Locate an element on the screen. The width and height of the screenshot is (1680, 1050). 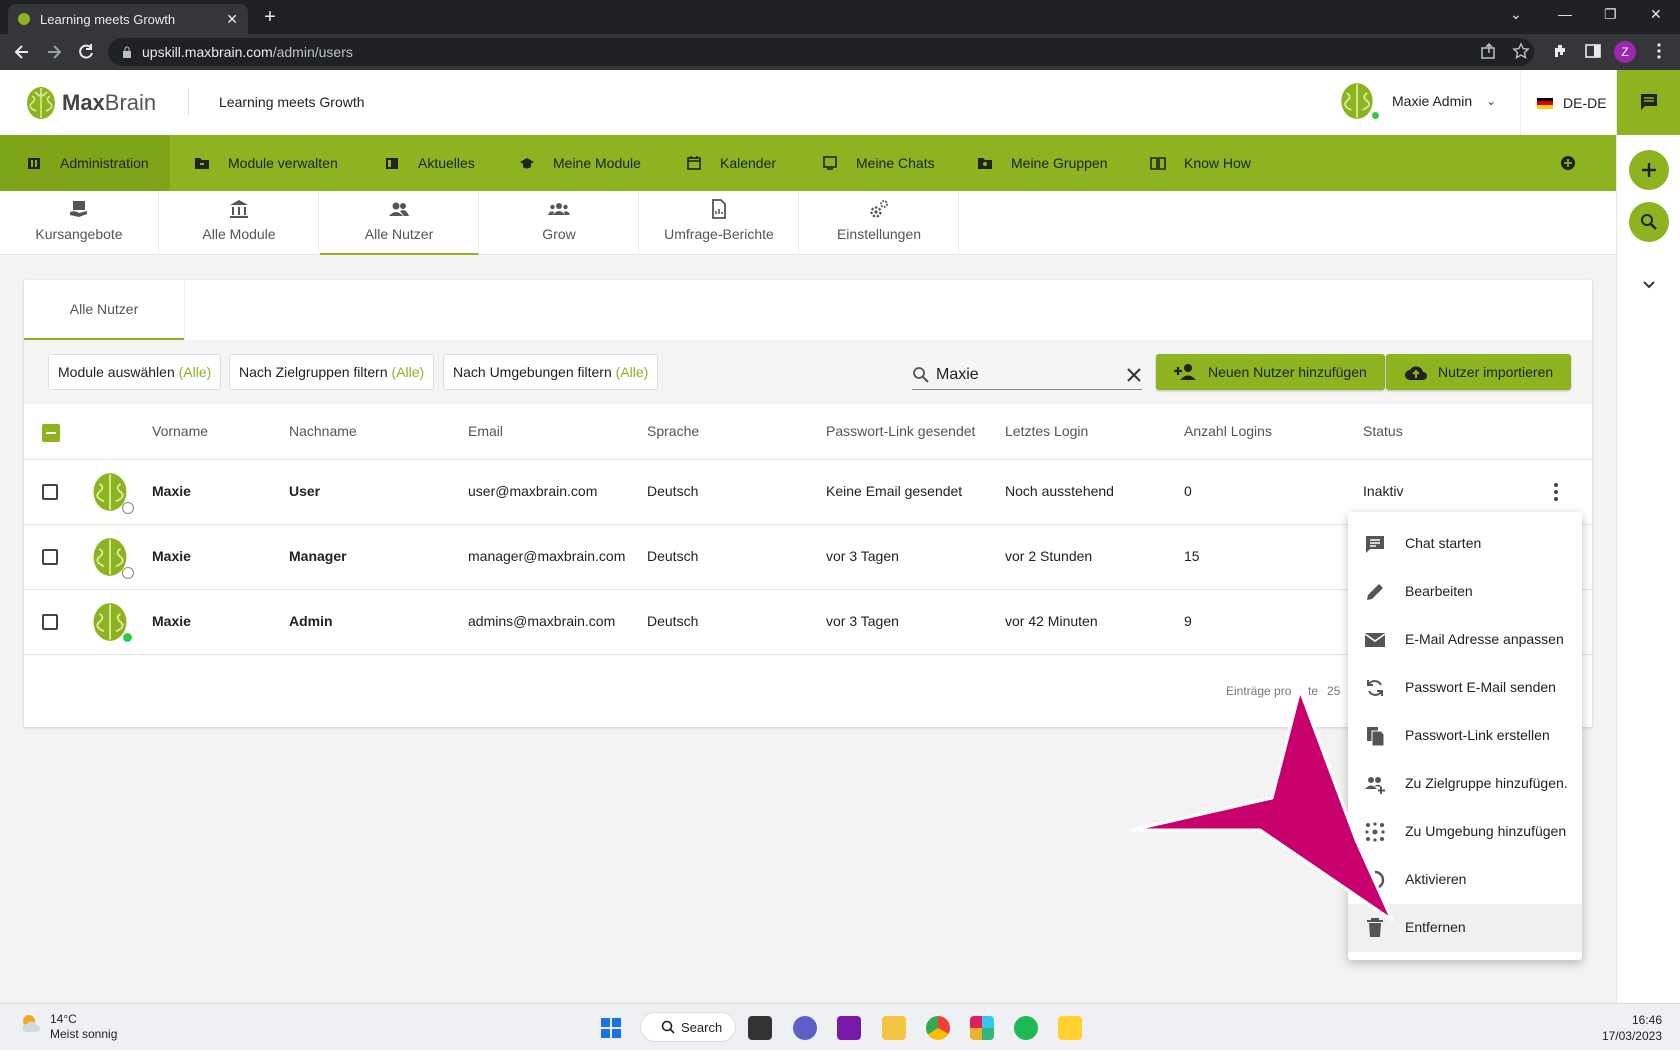
search-input: Maxie is located at coordinates (1031, 375).